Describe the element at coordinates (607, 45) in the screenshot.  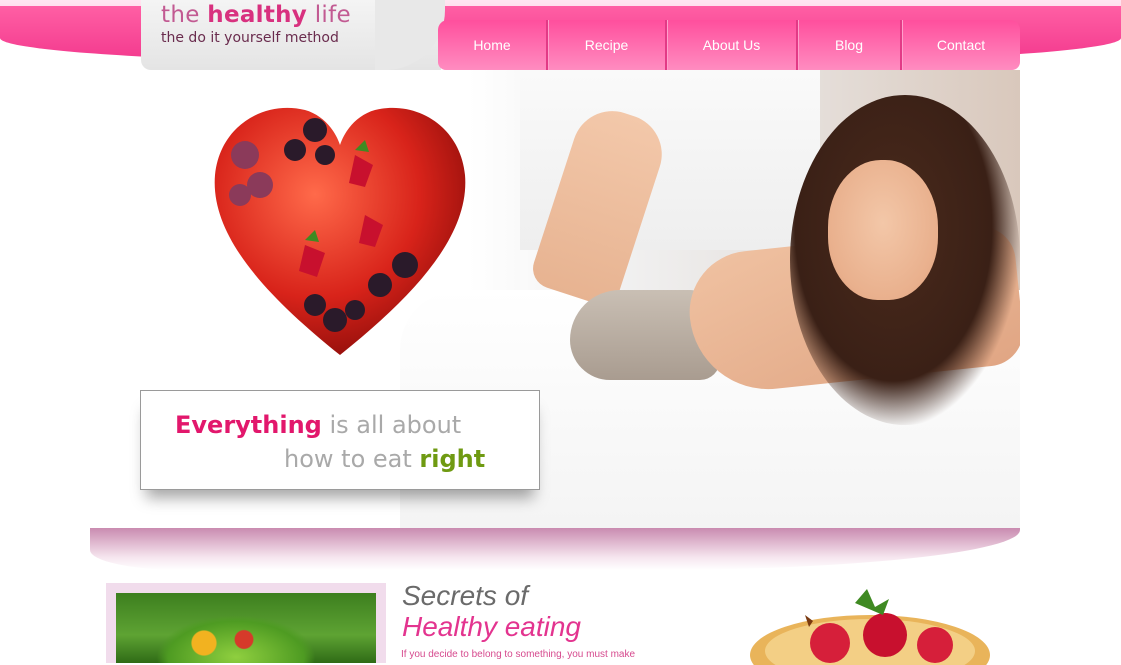
I see `nav-item-recipe: Recipe` at that location.